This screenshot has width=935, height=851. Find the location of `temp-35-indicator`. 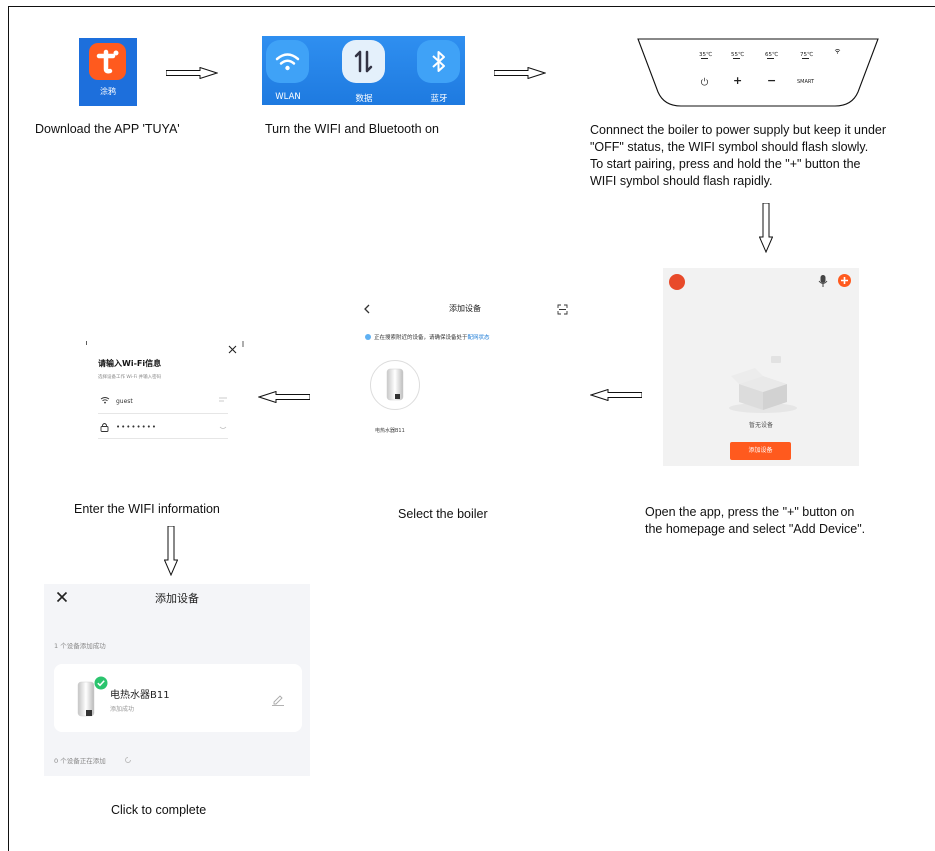

temp-35-indicator is located at coordinates (704, 58).